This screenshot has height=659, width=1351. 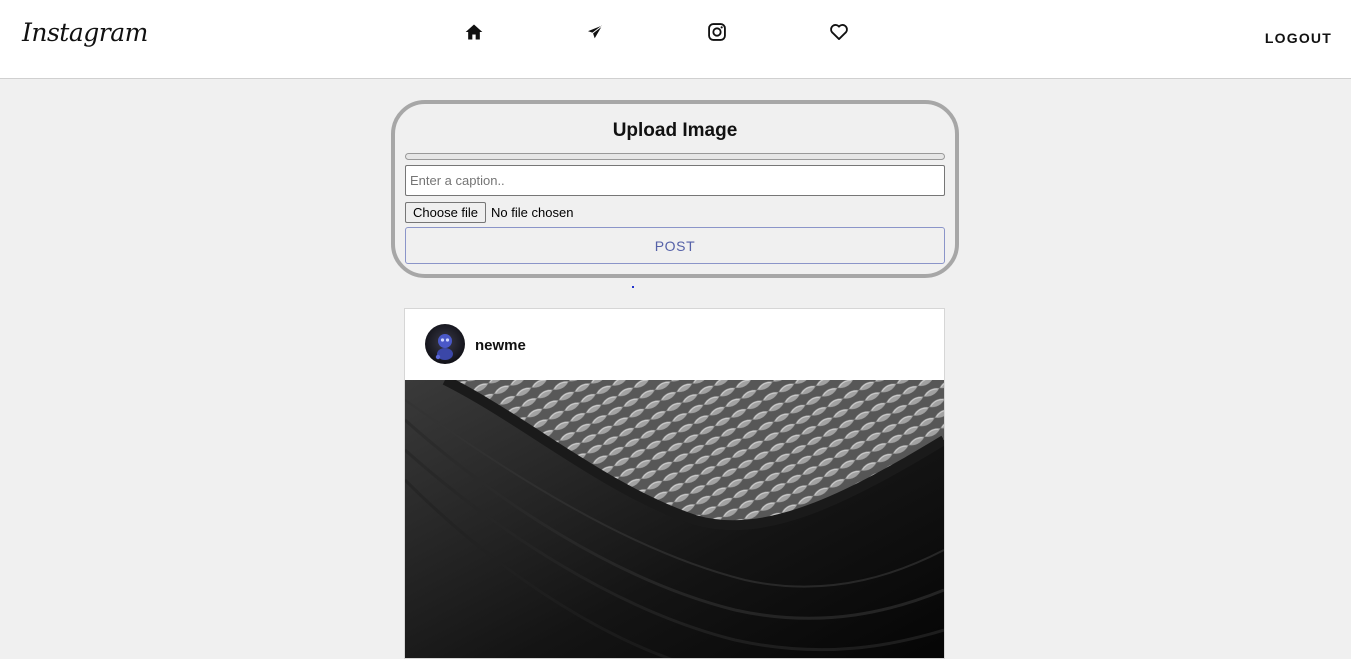 I want to click on heart-icon, so click(x=839, y=32).